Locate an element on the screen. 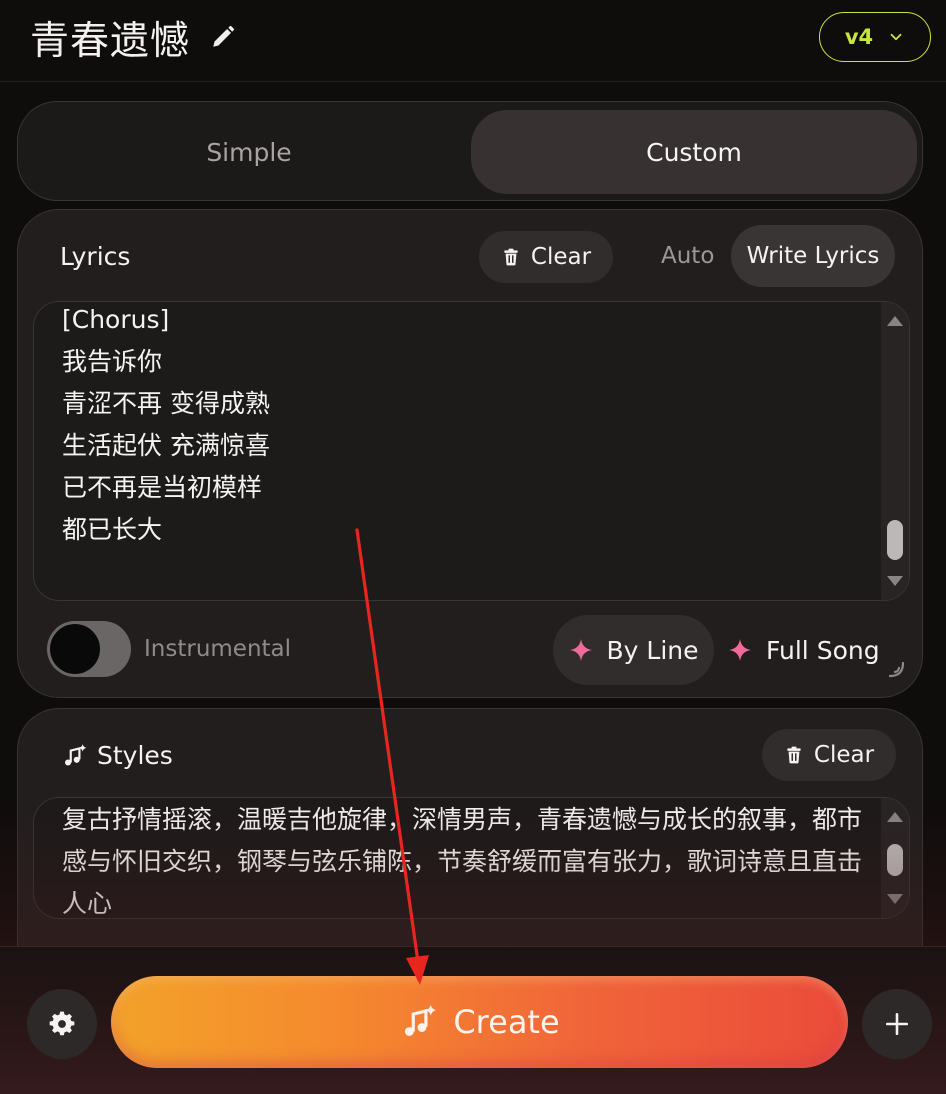 This screenshot has width=946, height=1094. create-label: Create is located at coordinates (506, 1022).